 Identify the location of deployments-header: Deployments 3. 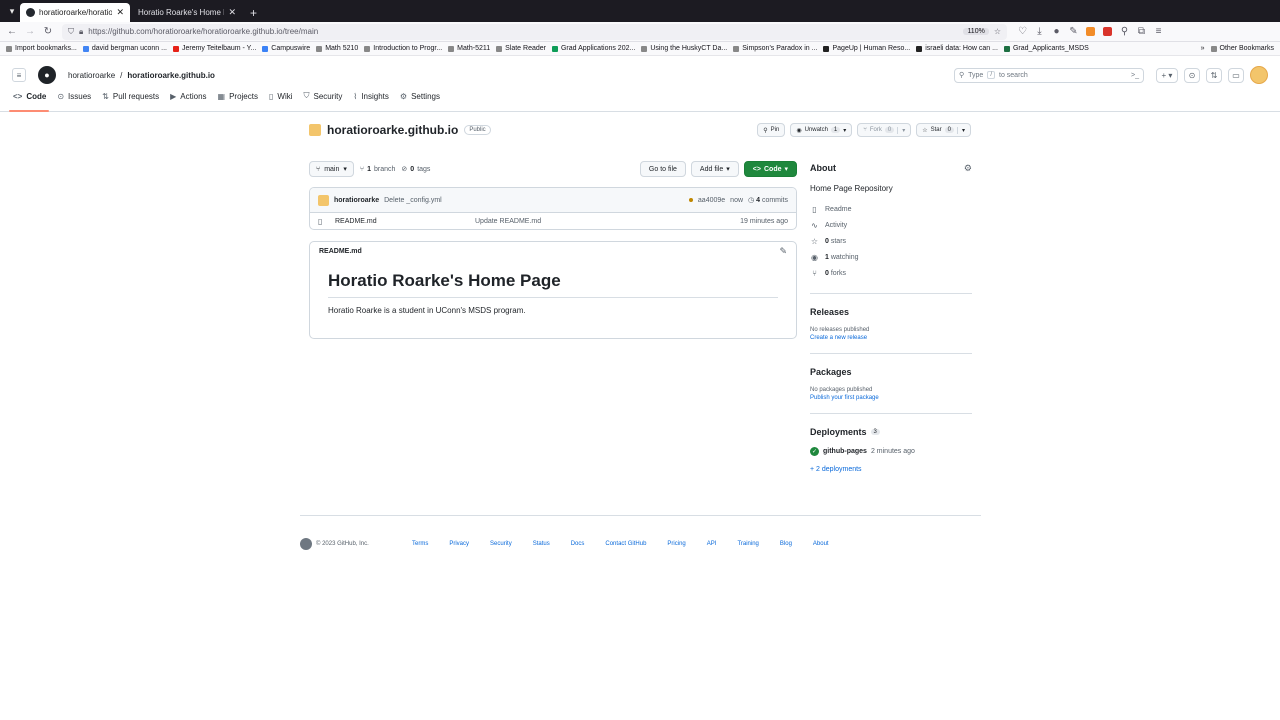
(891, 432).